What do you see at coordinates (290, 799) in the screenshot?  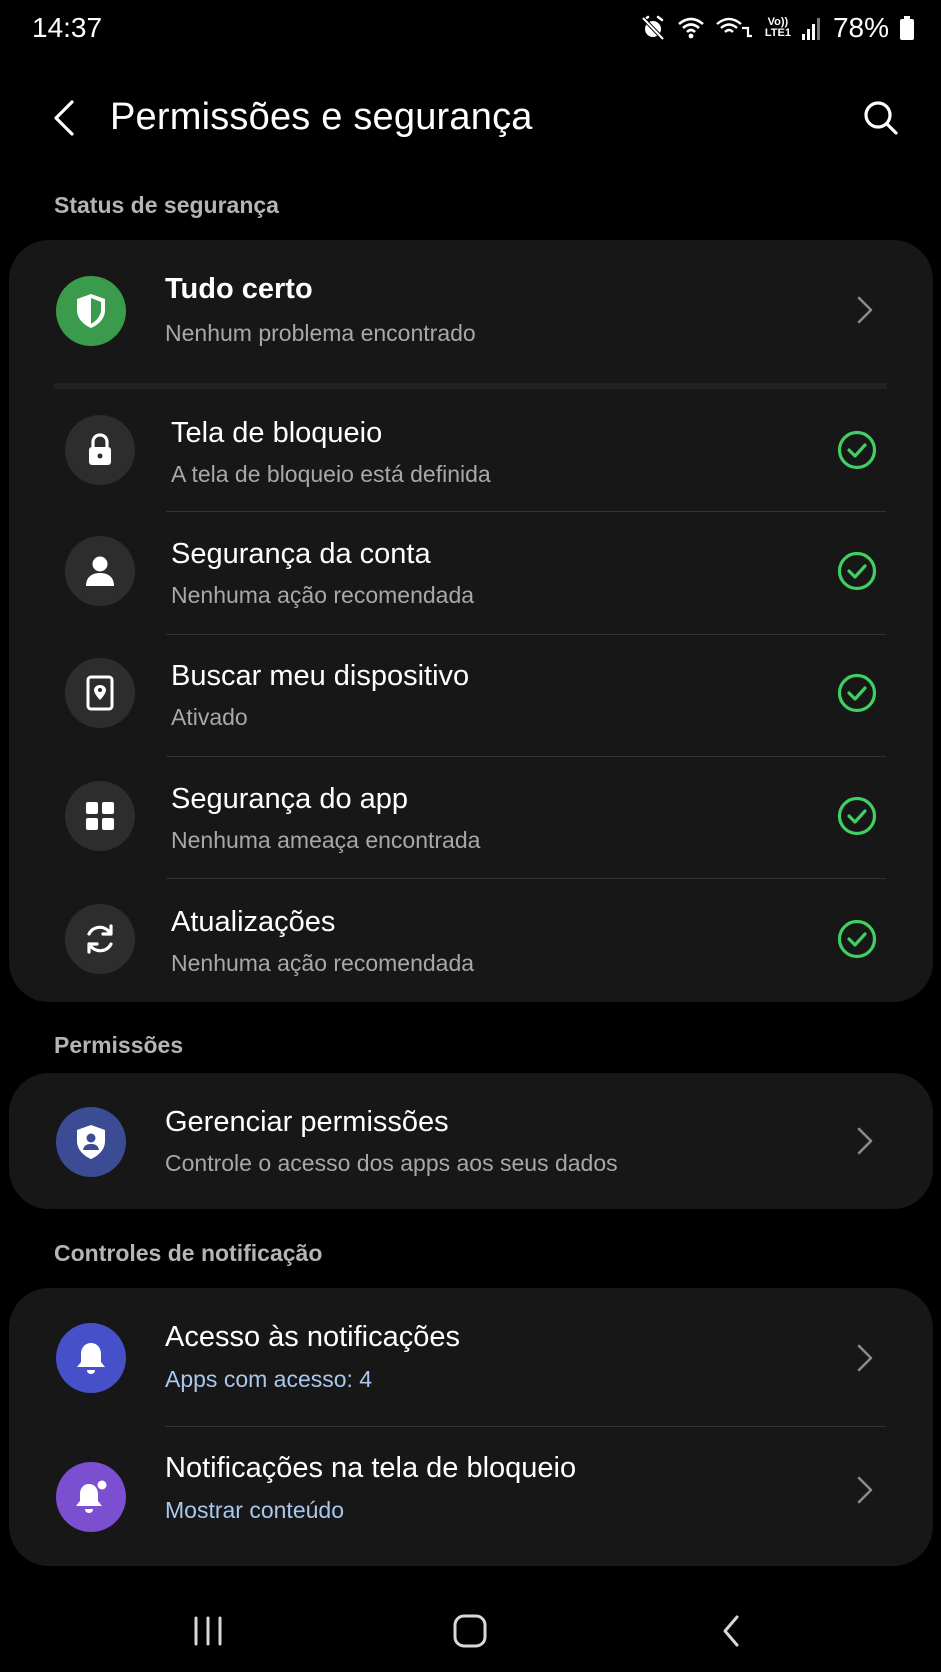 I see `app-security-title: Segurança do app` at bounding box center [290, 799].